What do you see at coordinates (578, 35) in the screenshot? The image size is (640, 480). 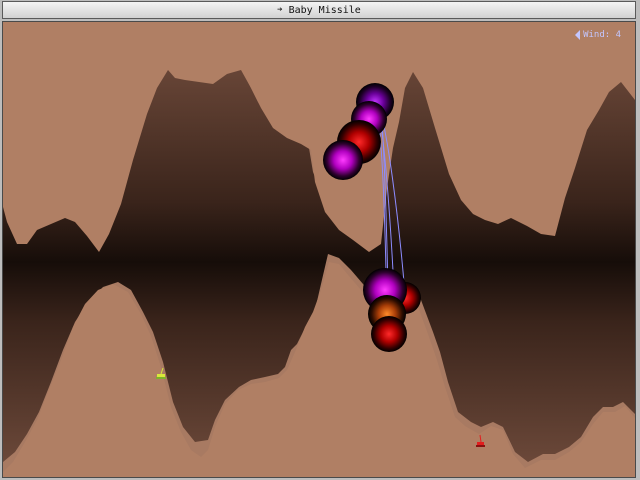 I see `wind-arrow-left-icon` at bounding box center [578, 35].